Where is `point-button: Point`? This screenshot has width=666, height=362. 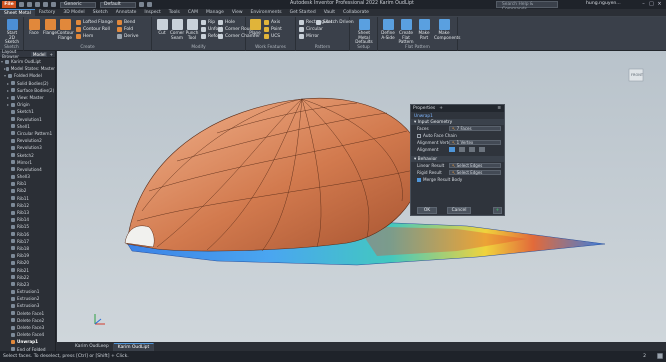
point-button: Point is located at coordinates (273, 29).